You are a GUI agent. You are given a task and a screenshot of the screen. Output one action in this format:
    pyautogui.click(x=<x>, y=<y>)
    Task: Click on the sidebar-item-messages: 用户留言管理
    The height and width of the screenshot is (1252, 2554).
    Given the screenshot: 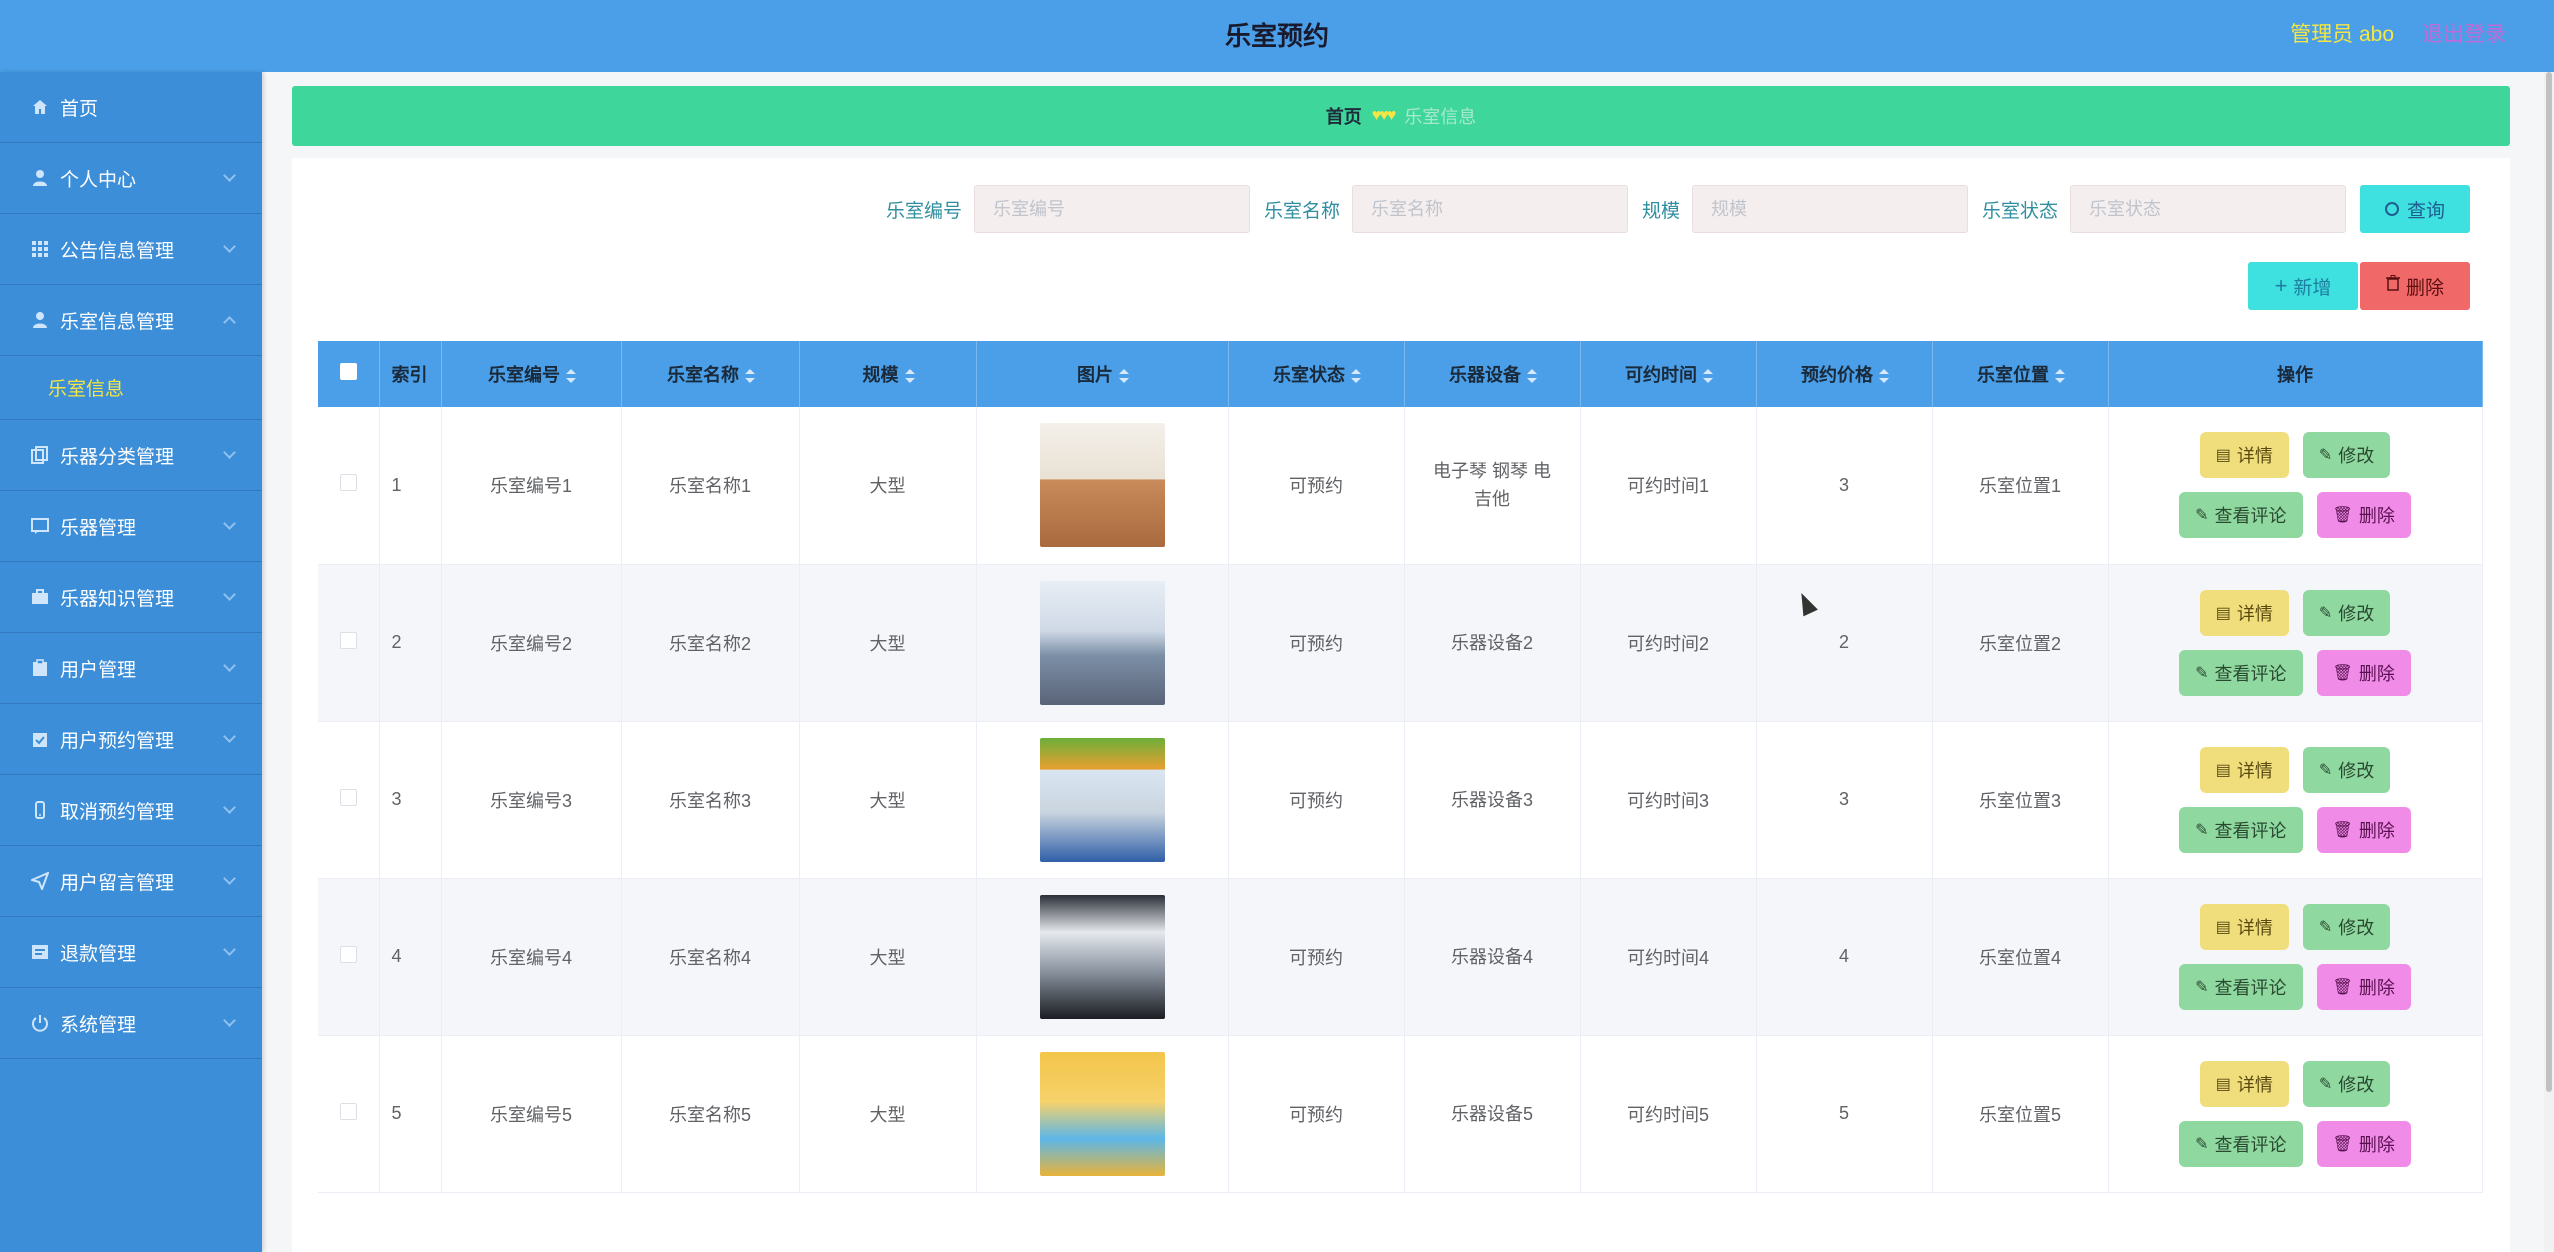 What is the action you would take?
    pyautogui.click(x=131, y=881)
    